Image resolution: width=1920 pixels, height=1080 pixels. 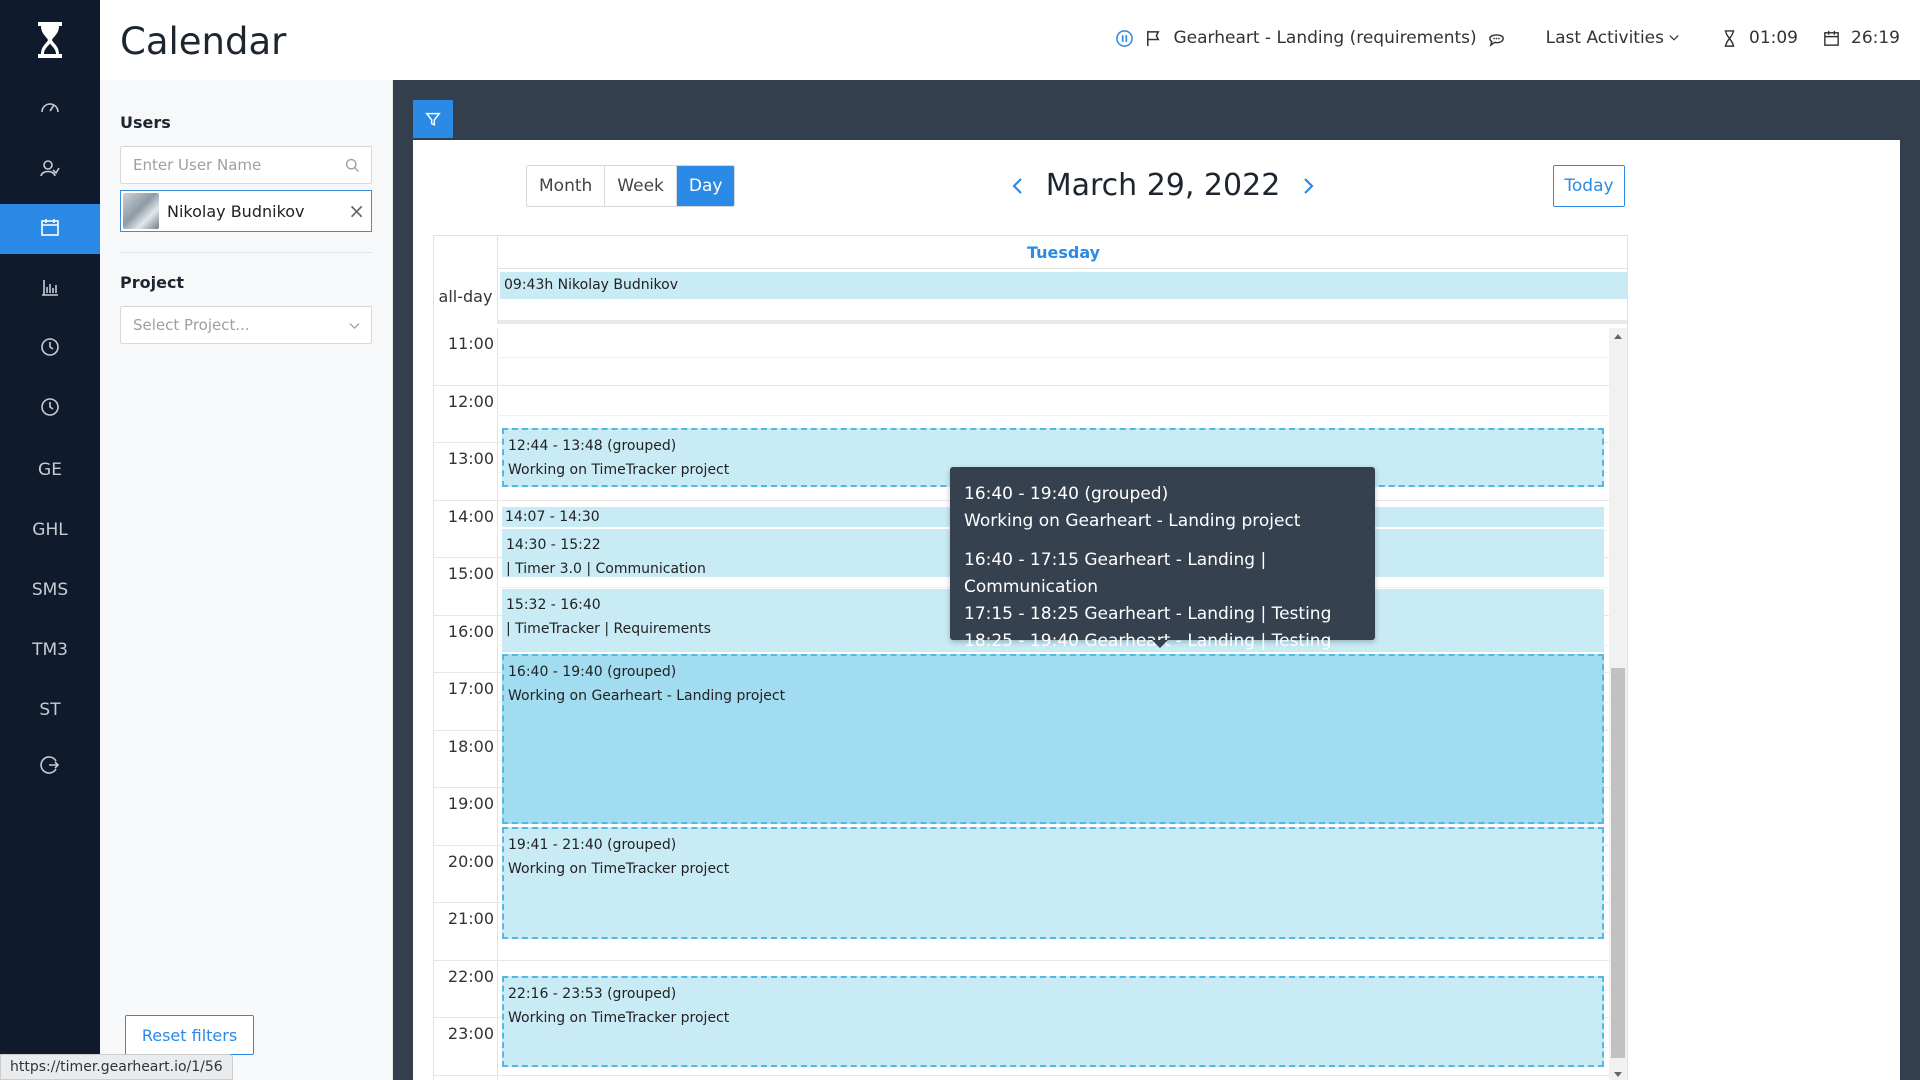 I want to click on allday-row: 09:43h Nikolay Budnikov, so click(x=1062, y=296).